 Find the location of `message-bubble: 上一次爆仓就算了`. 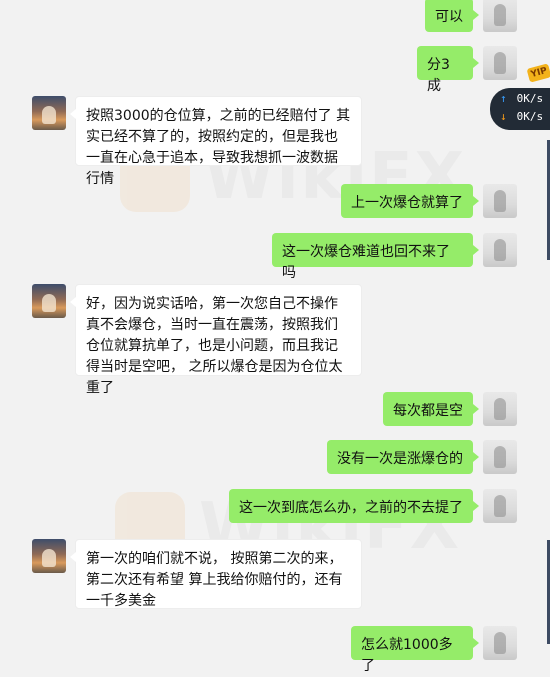

message-bubble: 上一次爆仓就算了 is located at coordinates (410, 201).